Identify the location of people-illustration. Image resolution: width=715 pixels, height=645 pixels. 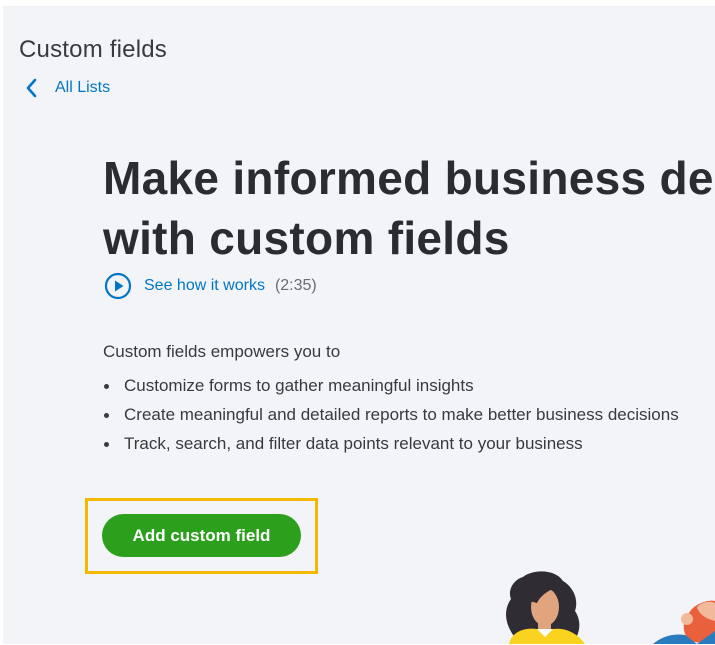
(610, 607).